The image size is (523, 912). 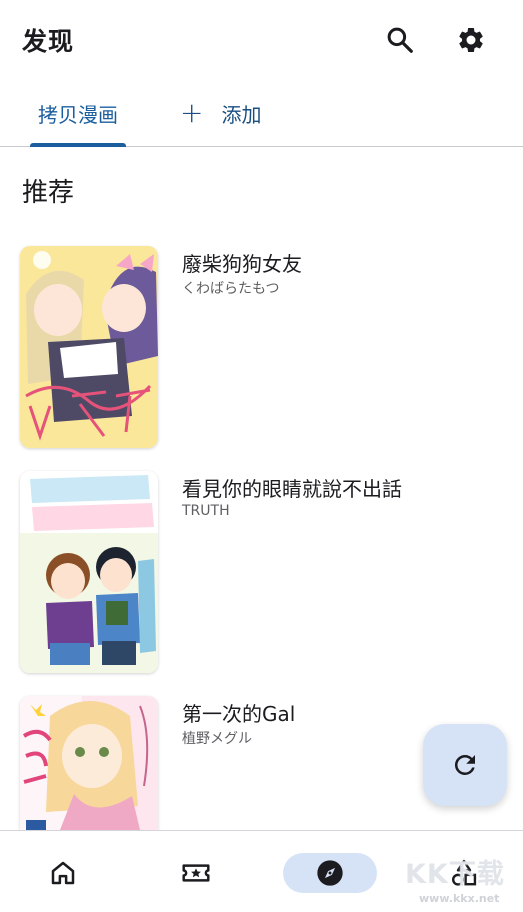 I want to click on gear-icon, so click(x=471, y=39).